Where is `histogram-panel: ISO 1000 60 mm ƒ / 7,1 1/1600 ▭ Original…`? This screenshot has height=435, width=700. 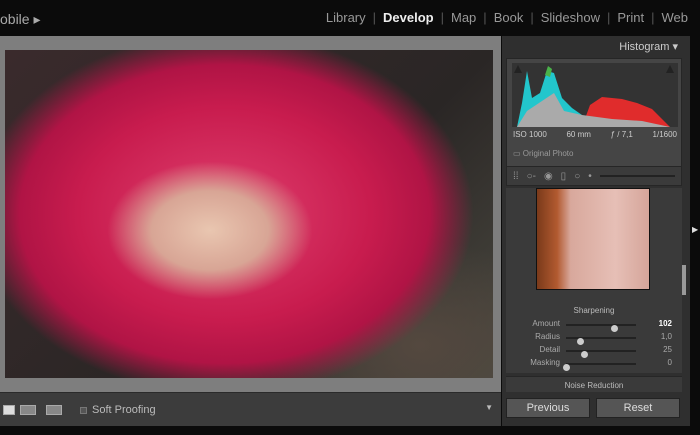
histogram-panel: ISO 1000 60 mm ƒ / 7,1 1/1600 ▭ Original… is located at coordinates (594, 114).